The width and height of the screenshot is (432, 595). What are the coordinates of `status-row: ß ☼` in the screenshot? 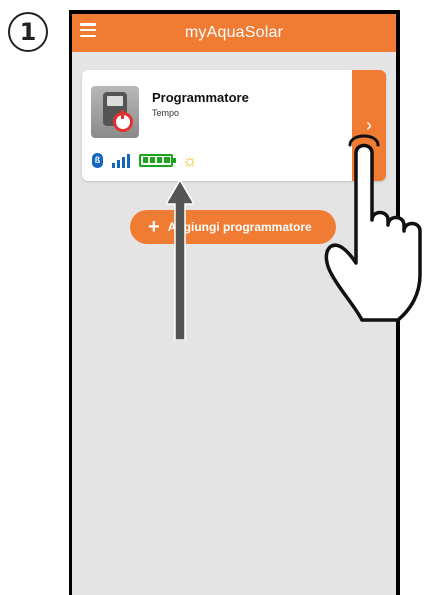 It's located at (145, 160).